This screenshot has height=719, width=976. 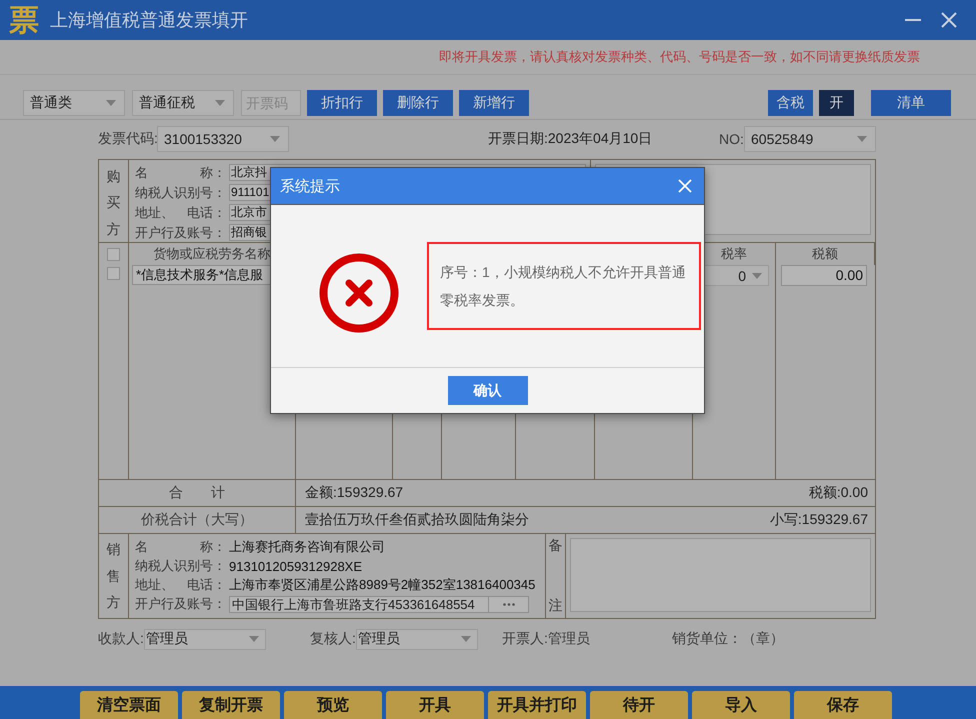 What do you see at coordinates (679, 57) in the screenshot?
I see `notice-text: 即将开具发票，请认真核对发票种类、代码、号码是否一致，如不同请更换纸质发票` at bounding box center [679, 57].